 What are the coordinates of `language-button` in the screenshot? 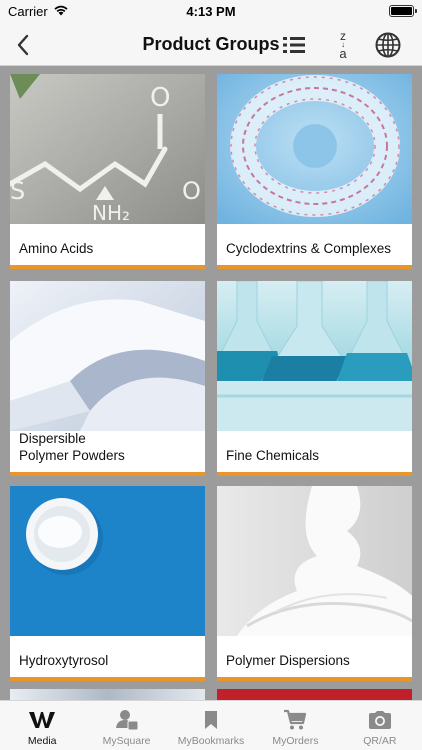 It's located at (388, 45).